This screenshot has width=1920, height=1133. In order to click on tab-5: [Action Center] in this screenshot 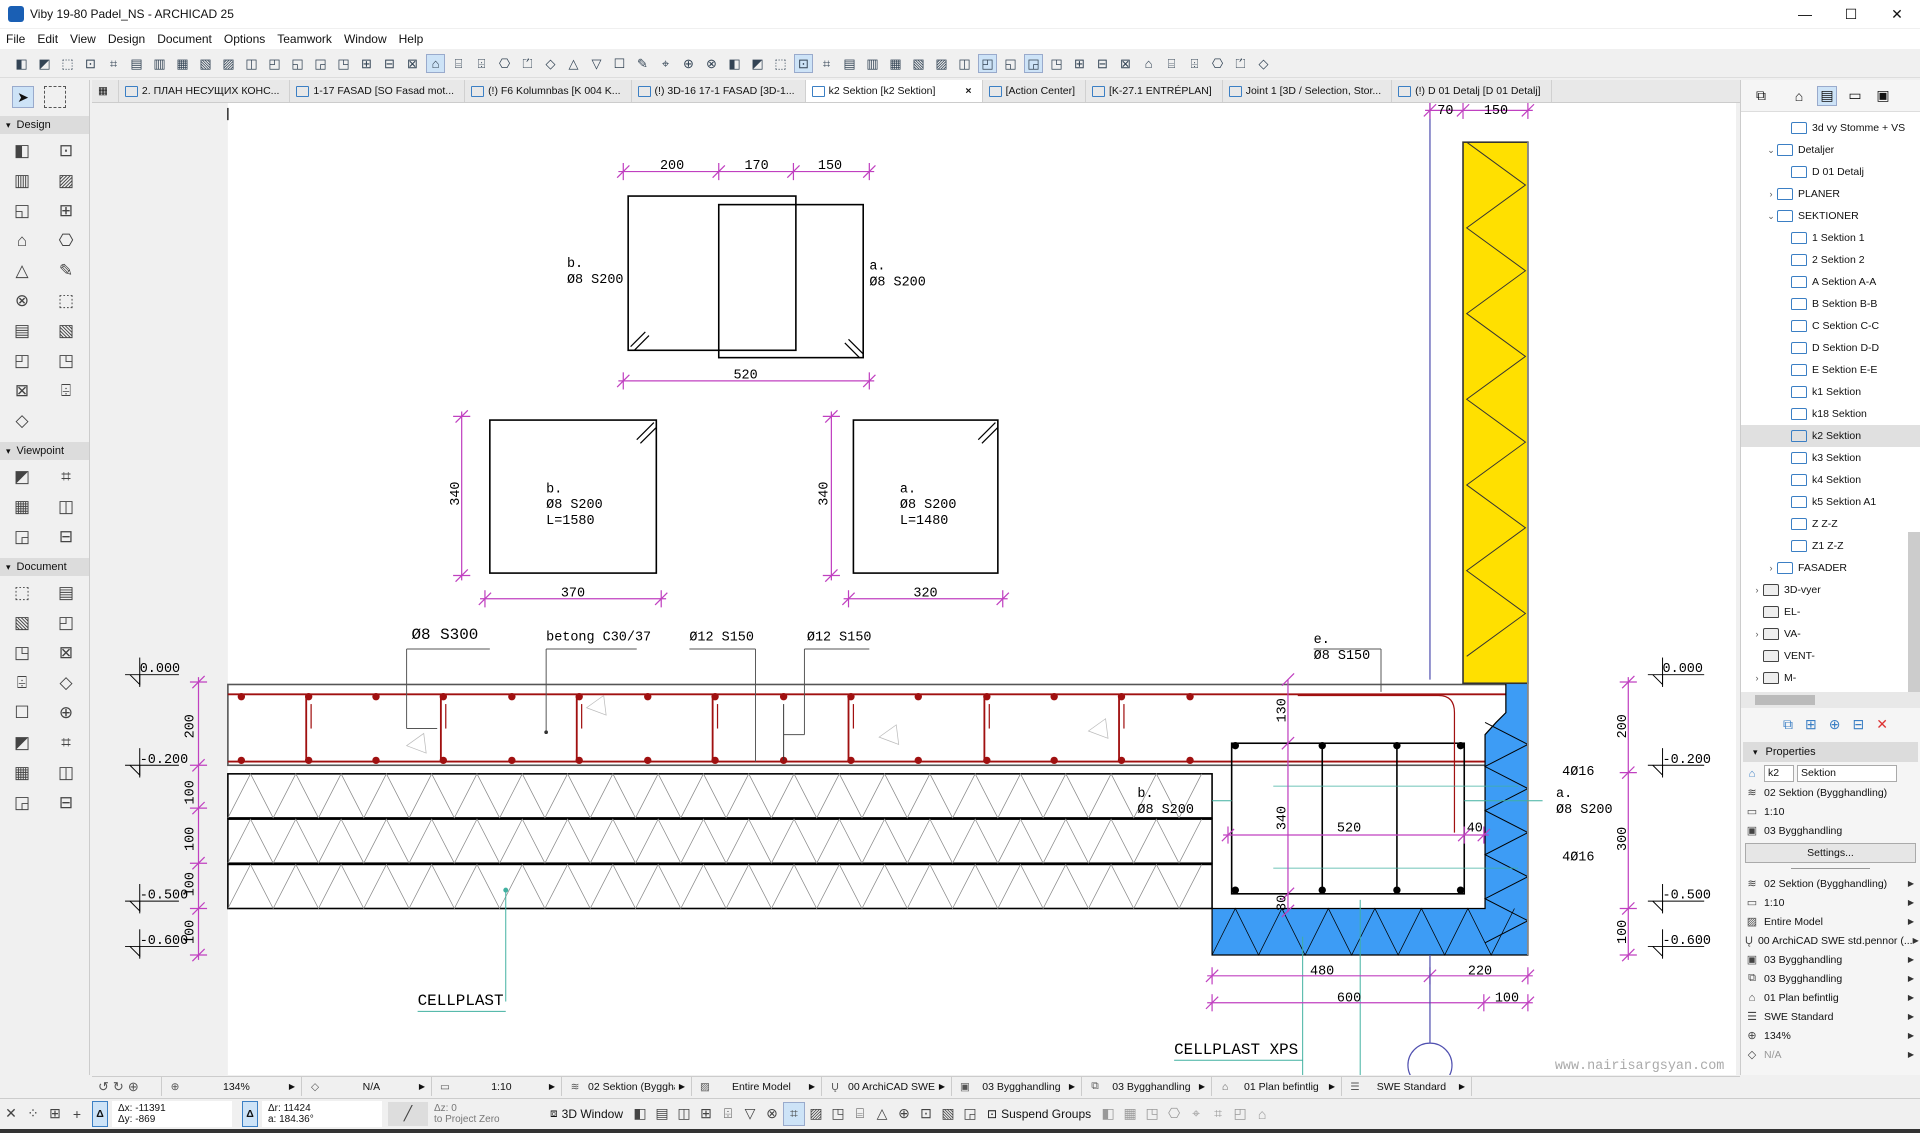, I will do `click(1035, 91)`.